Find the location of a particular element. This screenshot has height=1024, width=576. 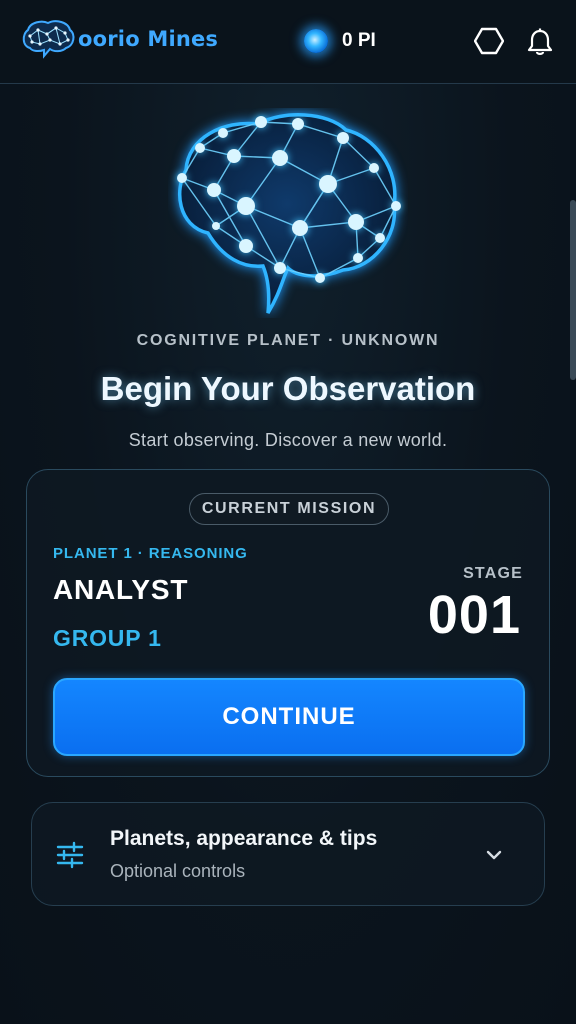

planet-label: PLANET 1 · REASONING is located at coordinates (150, 553).